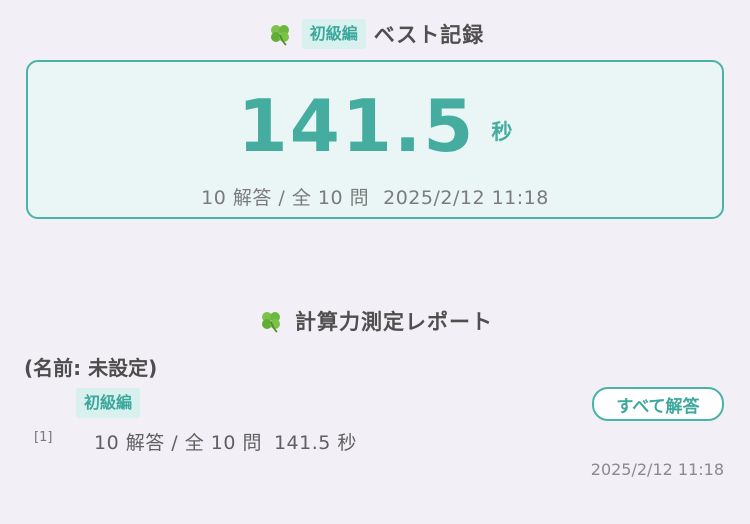  I want to click on best-time: 141.5 秒, so click(375, 126).